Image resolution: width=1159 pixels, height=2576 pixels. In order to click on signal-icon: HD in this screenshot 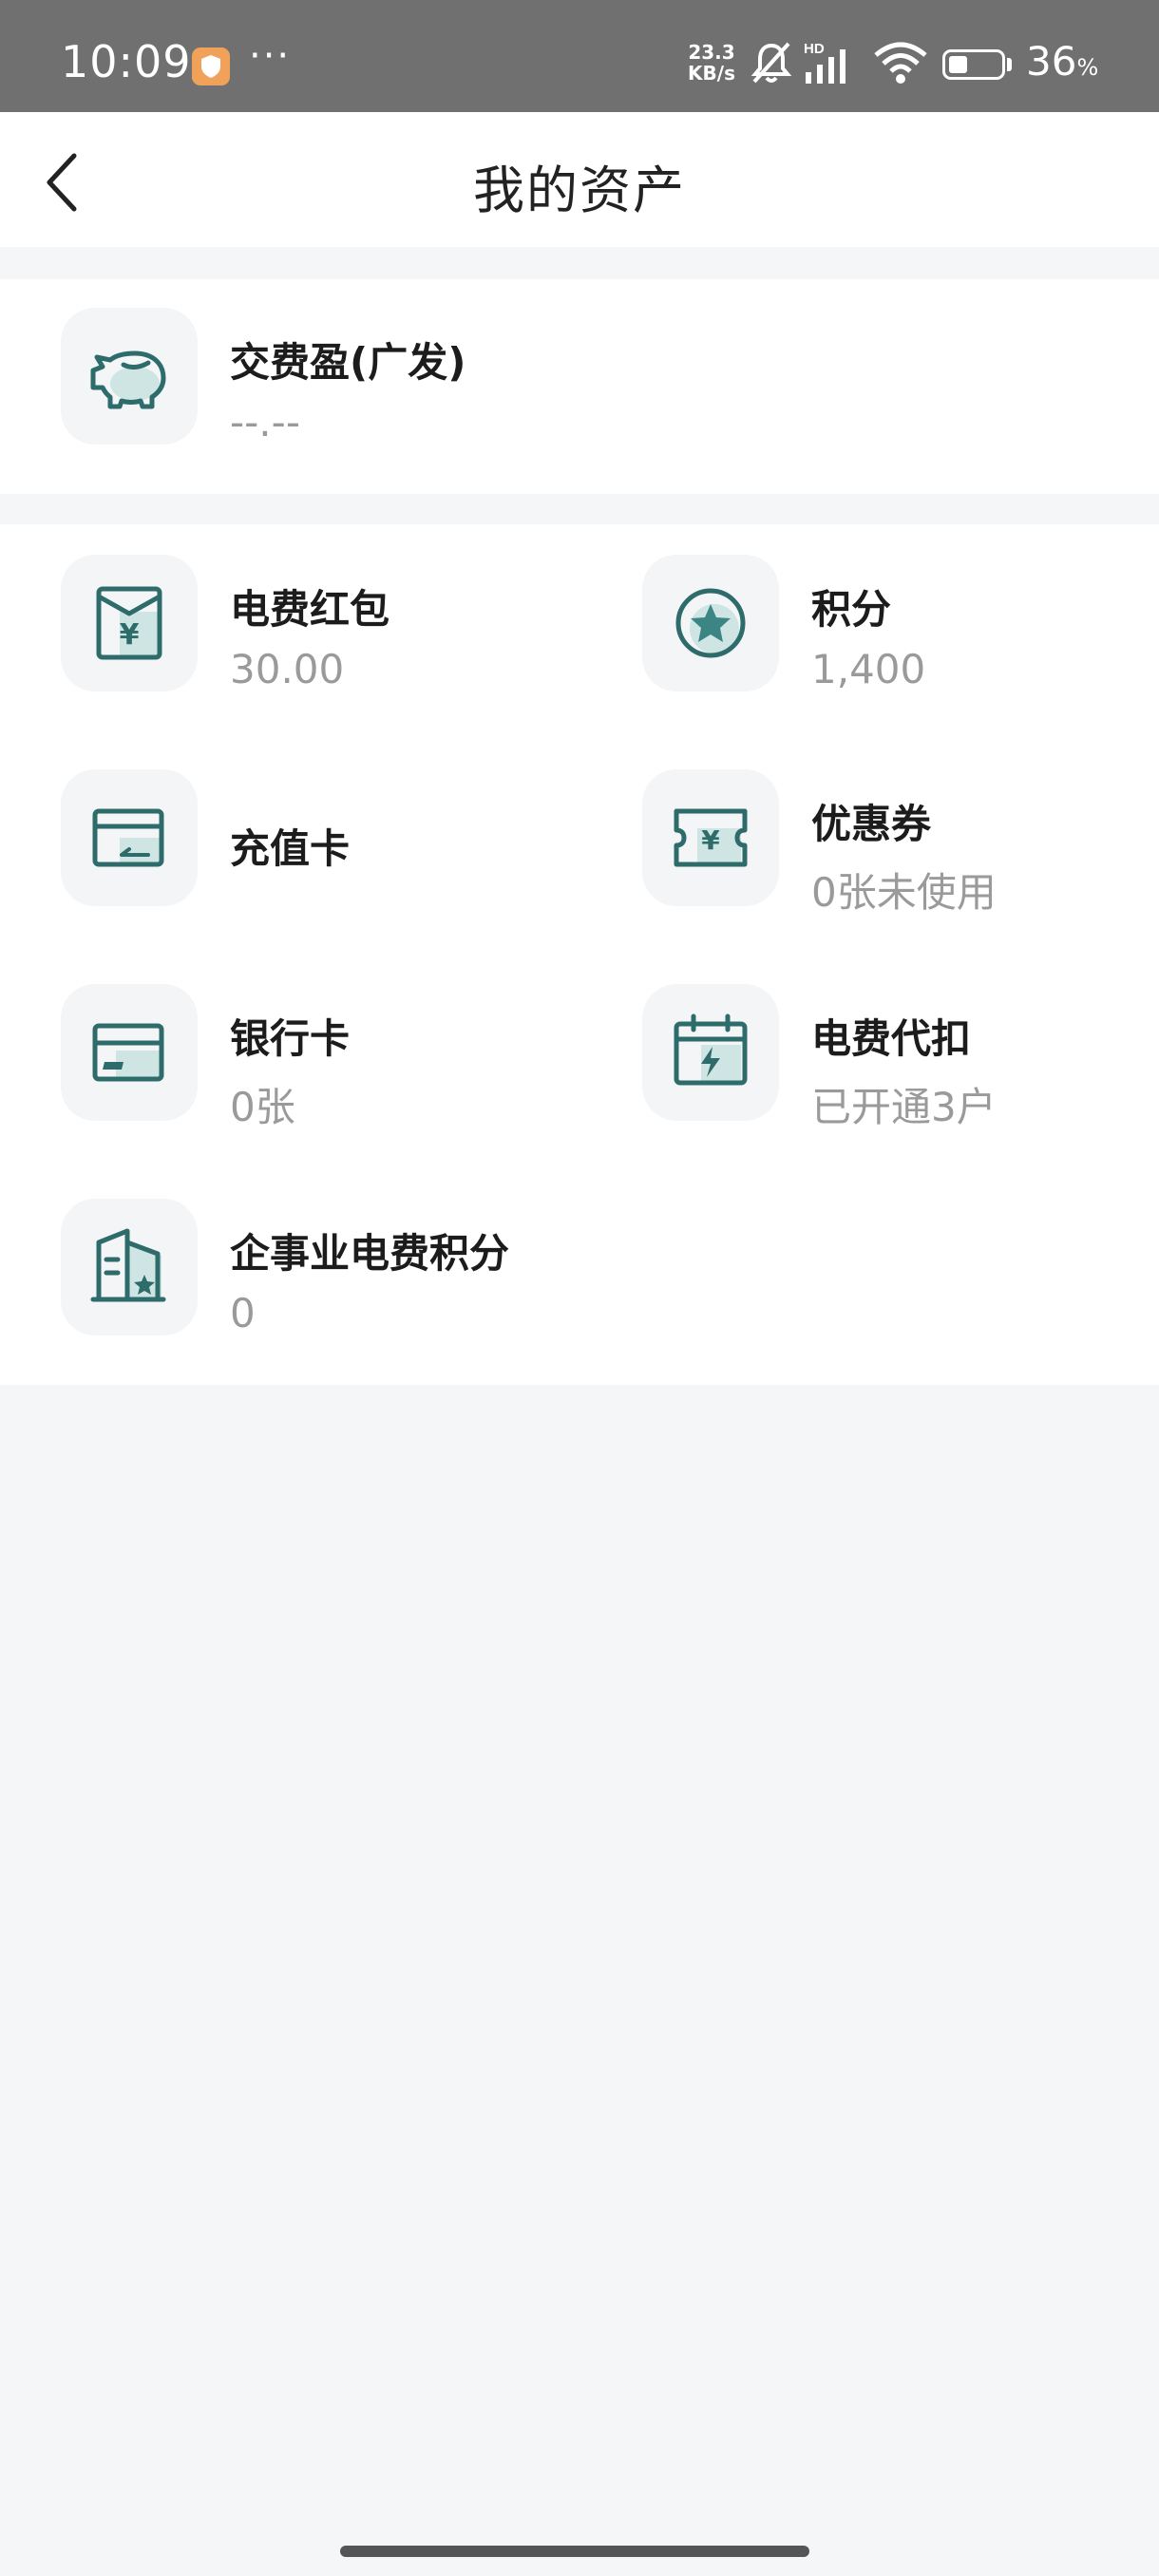, I will do `click(825, 62)`.